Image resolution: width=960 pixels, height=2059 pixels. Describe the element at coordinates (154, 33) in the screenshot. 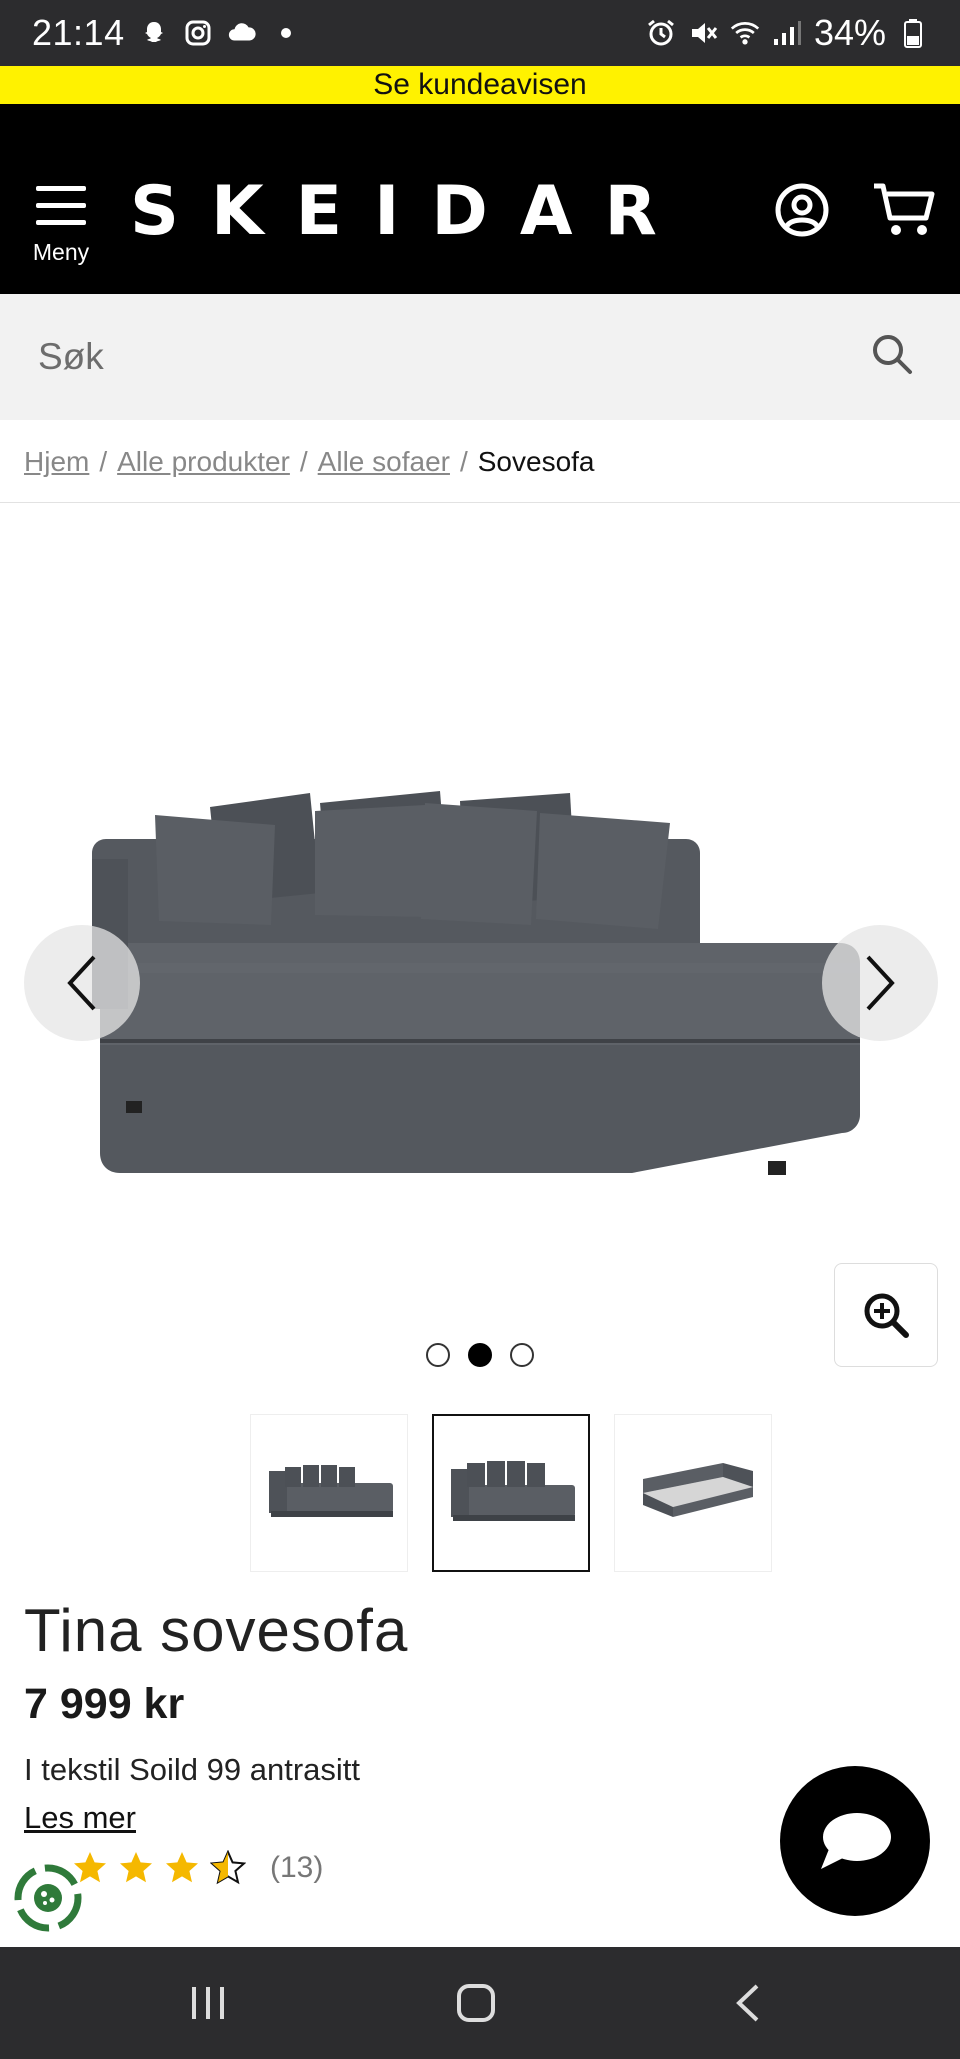

I see `snapchat-icon` at that location.